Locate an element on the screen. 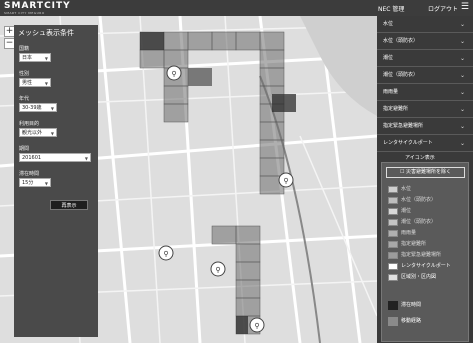  legend-item: 指定緊急避難場所 is located at coordinates (414, 255).